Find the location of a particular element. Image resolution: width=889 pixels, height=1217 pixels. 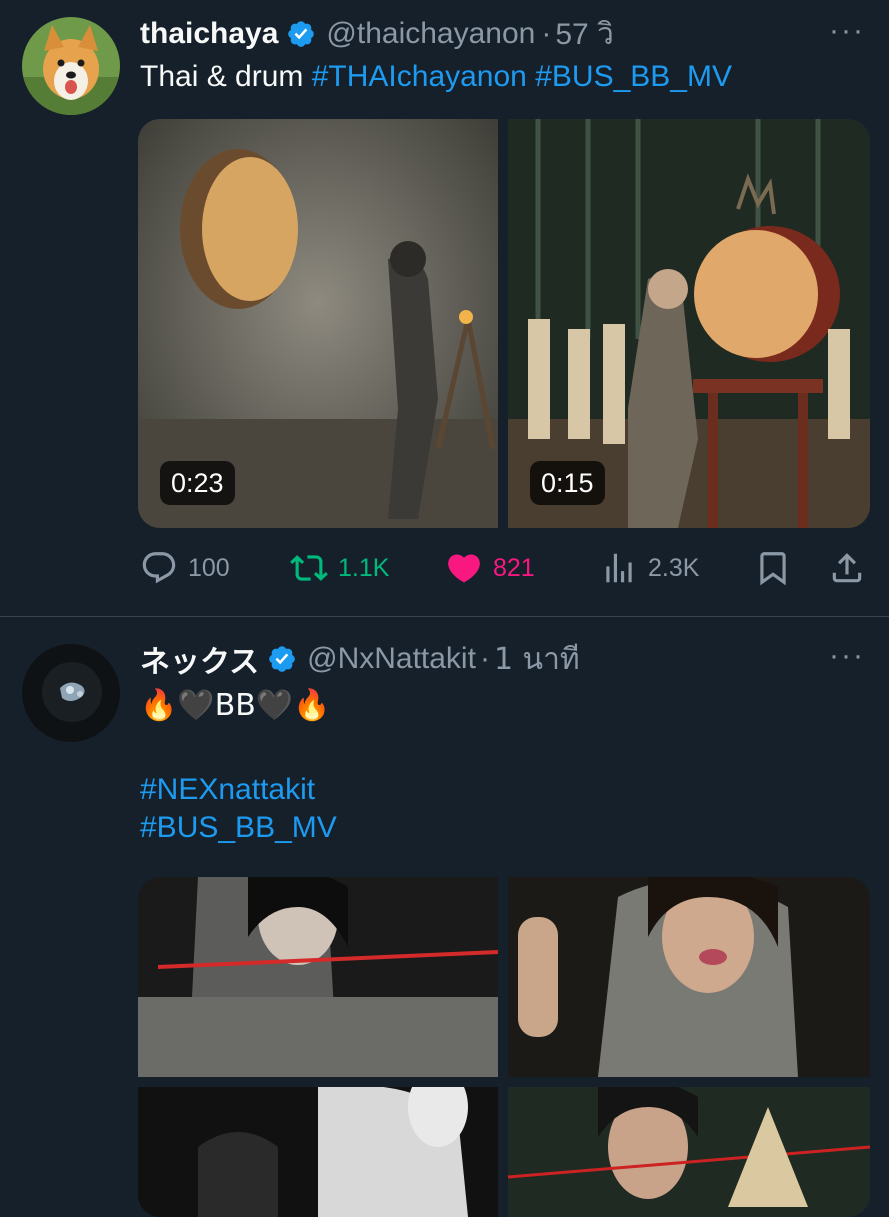

video-thumbnail: 0:23 is located at coordinates (318, 323).